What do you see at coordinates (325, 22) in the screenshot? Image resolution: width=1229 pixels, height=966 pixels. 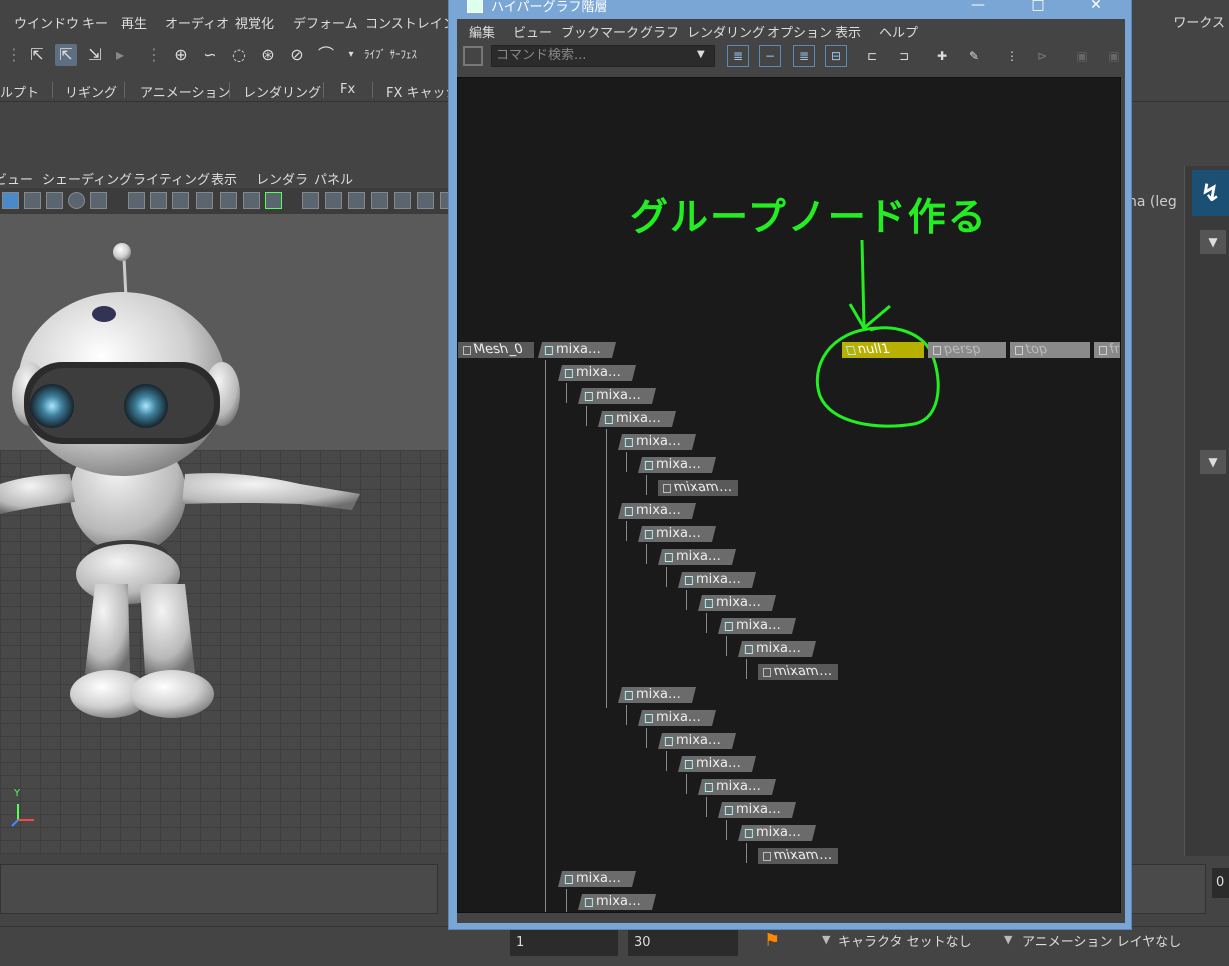 I see `menu-deform: デフォーム` at bounding box center [325, 22].